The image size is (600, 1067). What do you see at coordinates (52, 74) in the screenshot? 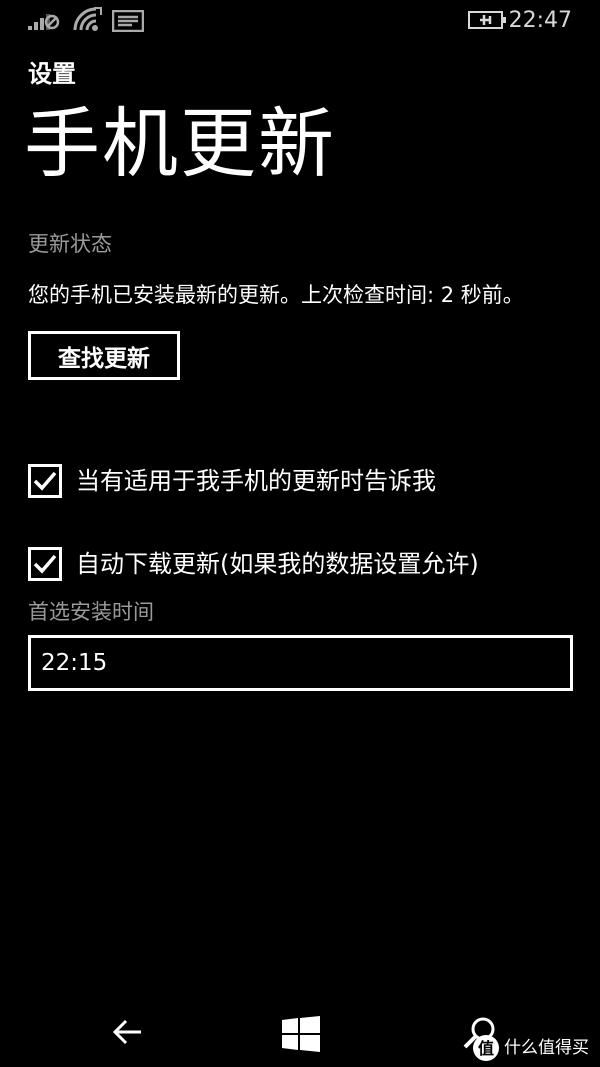
I see `app-title: 设置` at bounding box center [52, 74].